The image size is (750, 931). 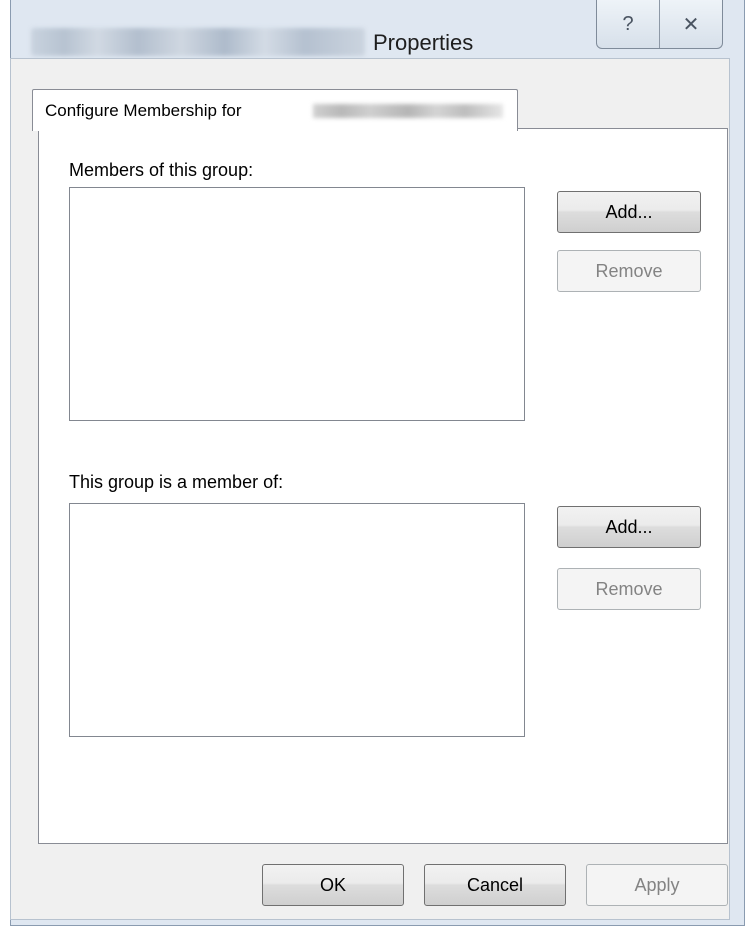 What do you see at coordinates (629, 589) in the screenshot?
I see `member-of-remove-button: Remove` at bounding box center [629, 589].